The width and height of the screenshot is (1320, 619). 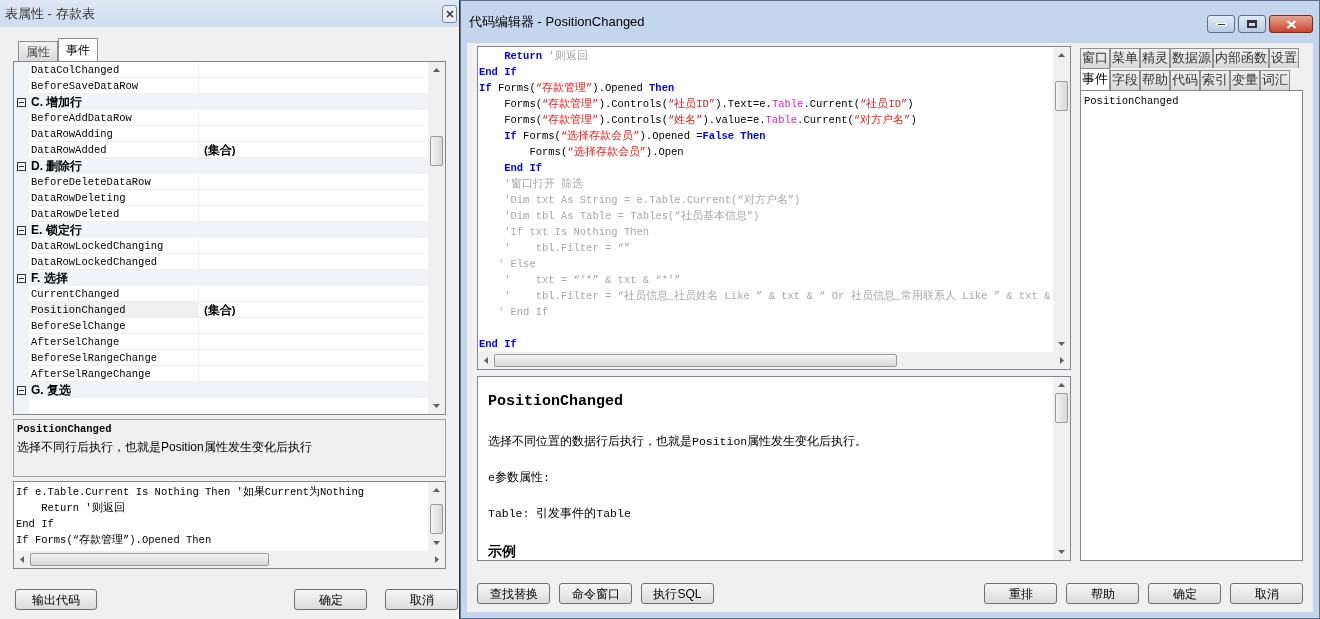 What do you see at coordinates (114, 69) in the screenshot?
I see `property-name: DataColChanged` at bounding box center [114, 69].